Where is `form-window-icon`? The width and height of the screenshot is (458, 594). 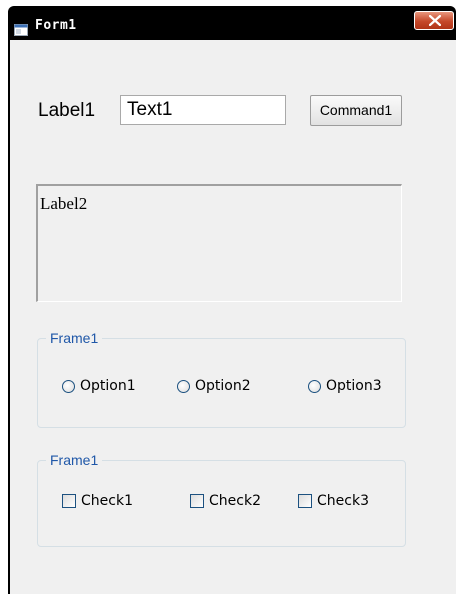 form-window-icon is located at coordinates (21, 28).